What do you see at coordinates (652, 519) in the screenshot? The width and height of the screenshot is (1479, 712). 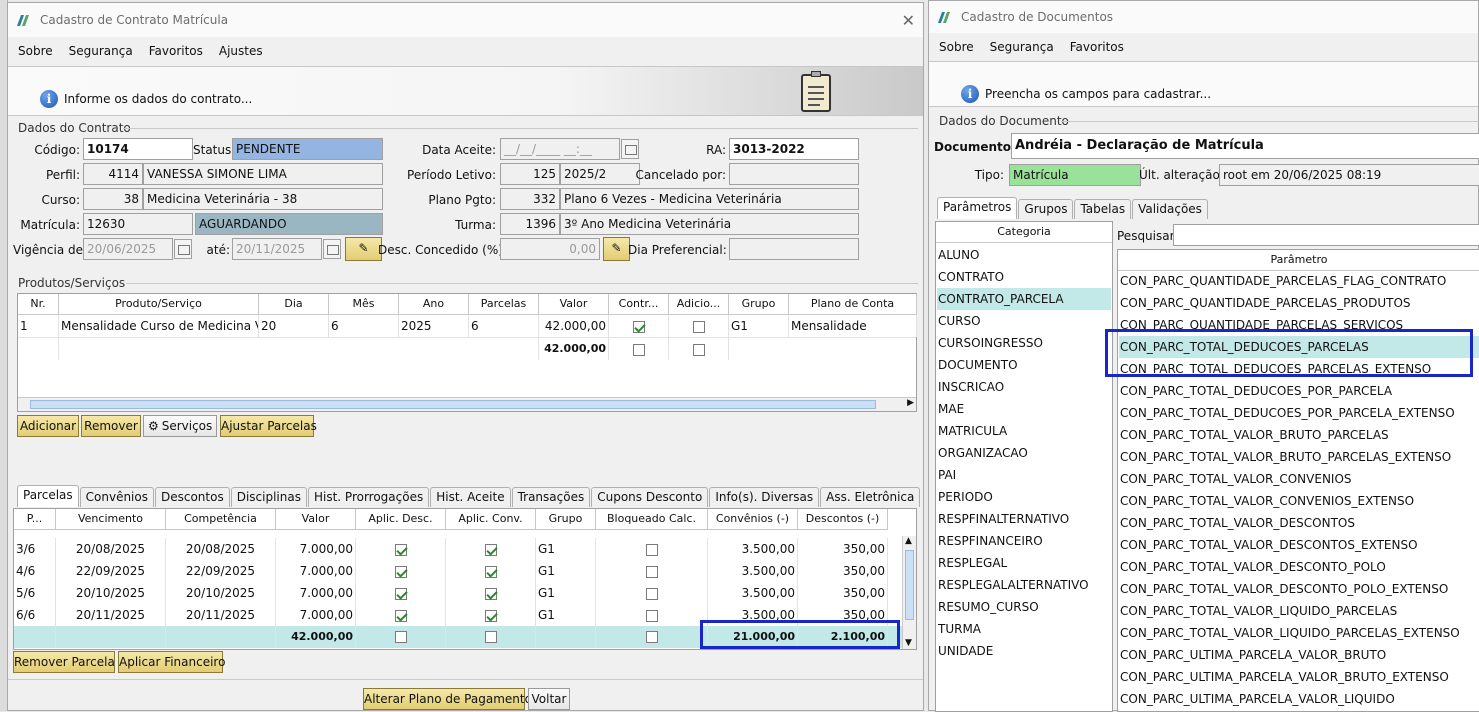 I see `col-header: Bloqueado Calc.` at bounding box center [652, 519].